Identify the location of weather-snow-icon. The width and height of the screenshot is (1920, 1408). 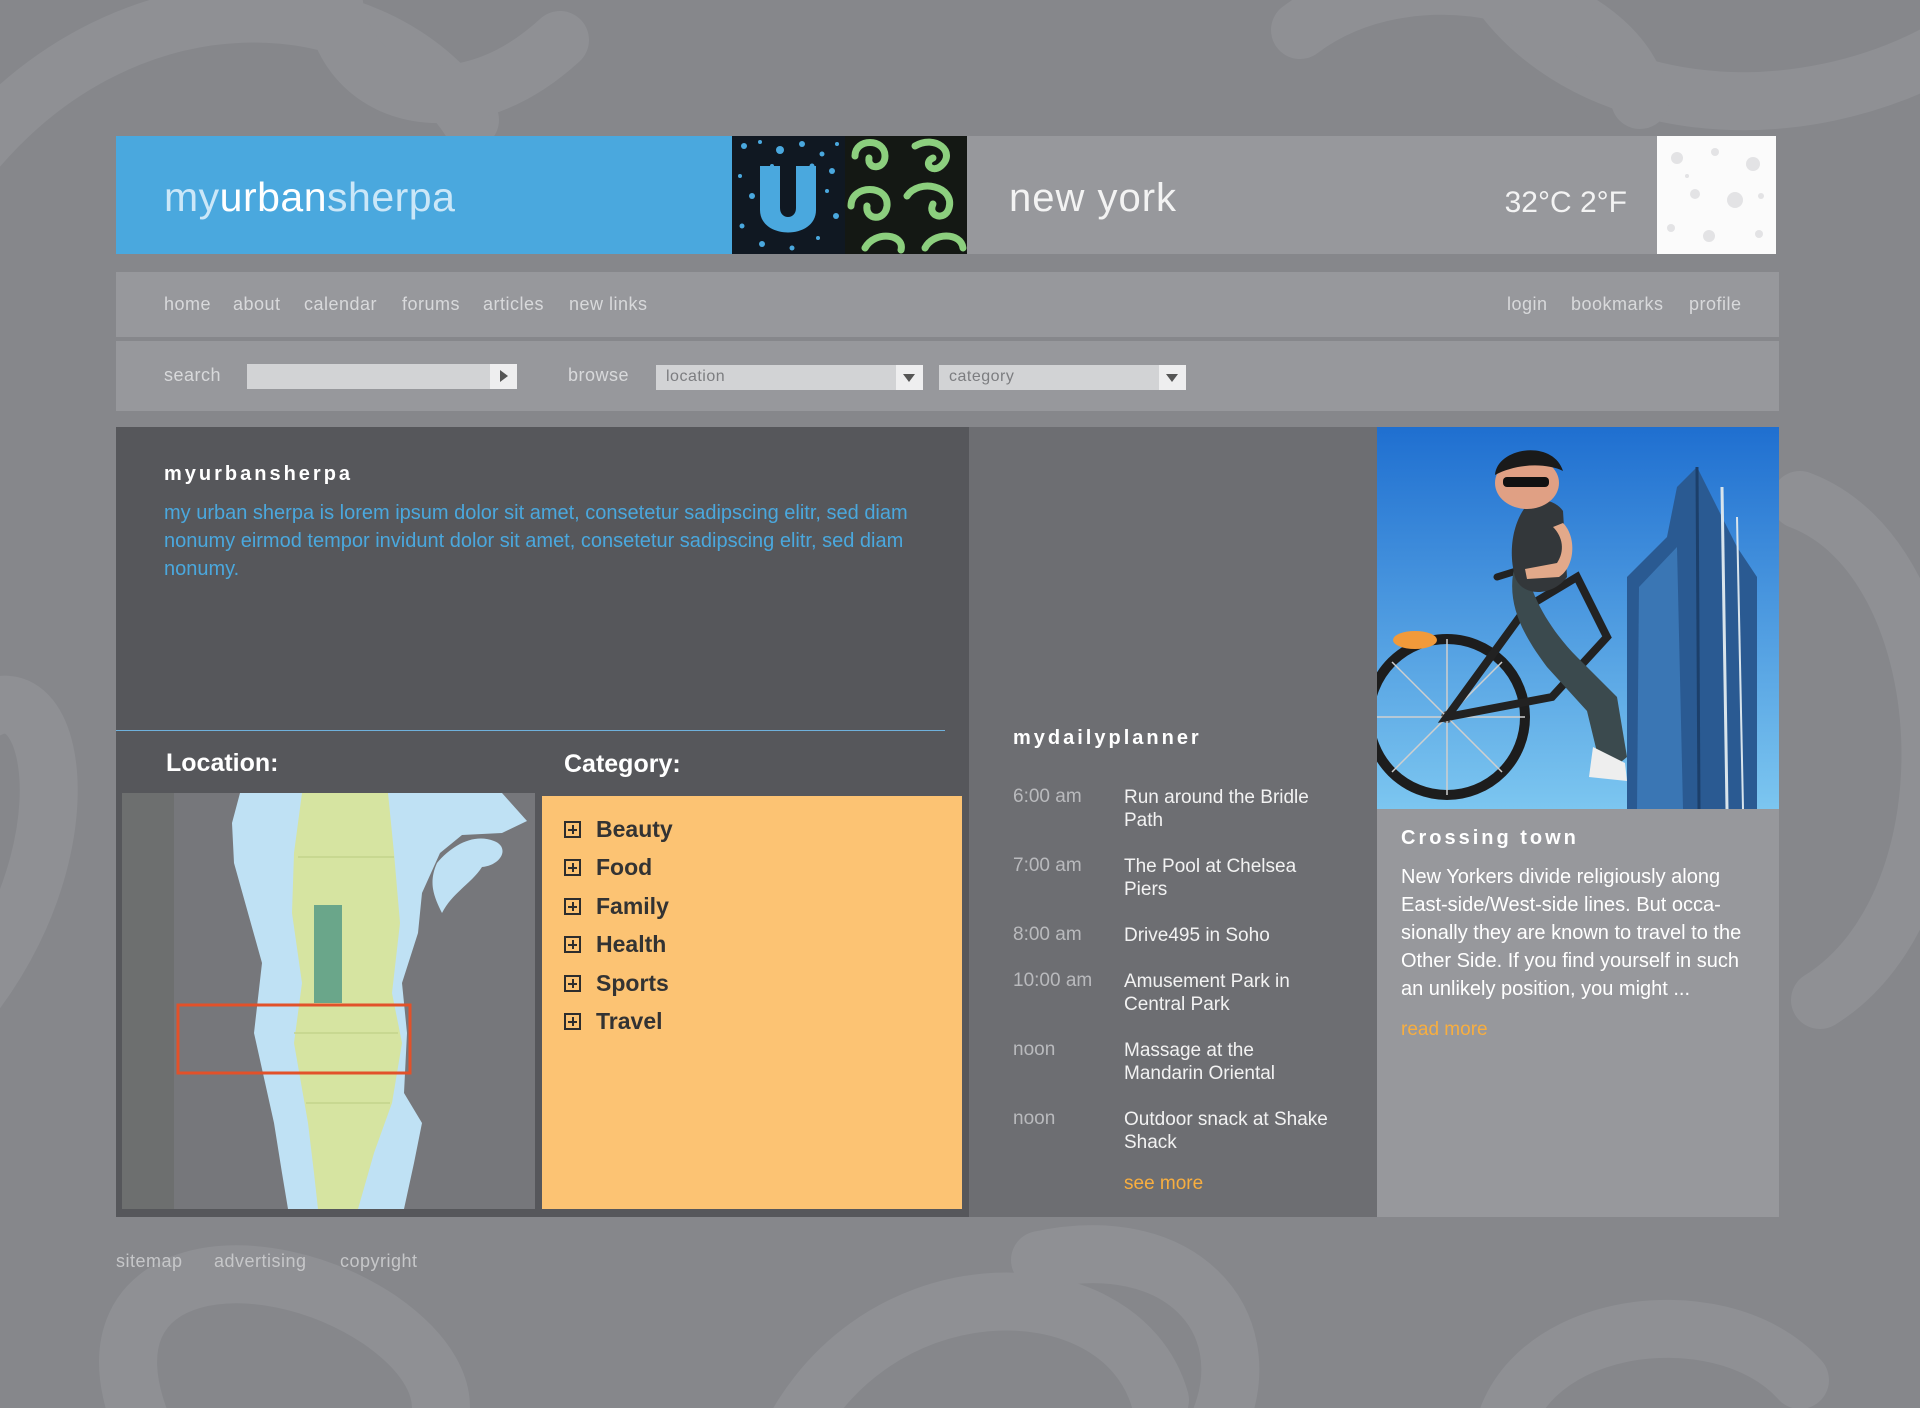
(1716, 195).